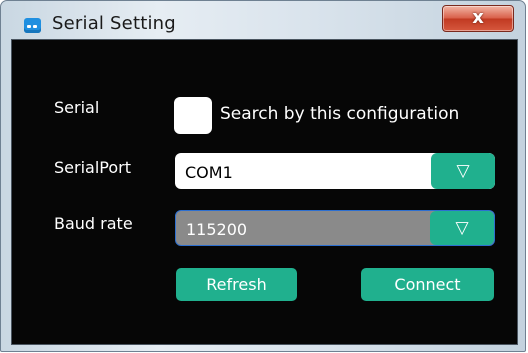 Image resolution: width=528 pixels, height=353 pixels. I want to click on search-config-label: Search by this configuration, so click(339, 114).